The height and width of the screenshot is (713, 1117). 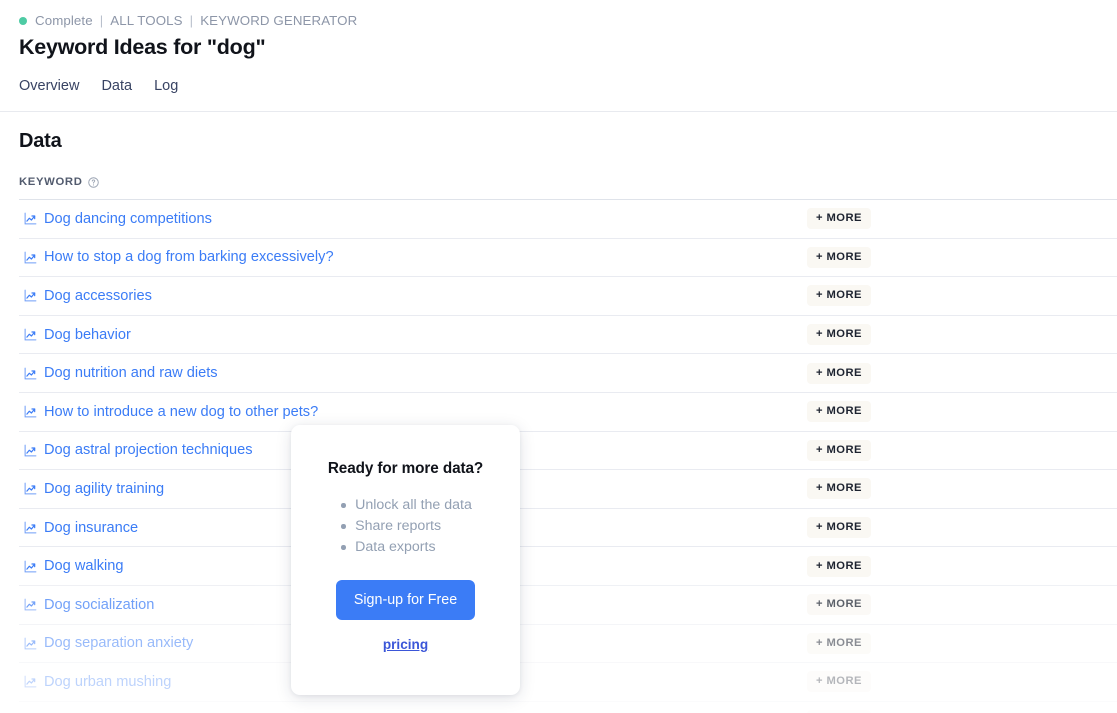 I want to click on table-row: Dog nutrition and raw diets + MORE, so click(x=568, y=372).